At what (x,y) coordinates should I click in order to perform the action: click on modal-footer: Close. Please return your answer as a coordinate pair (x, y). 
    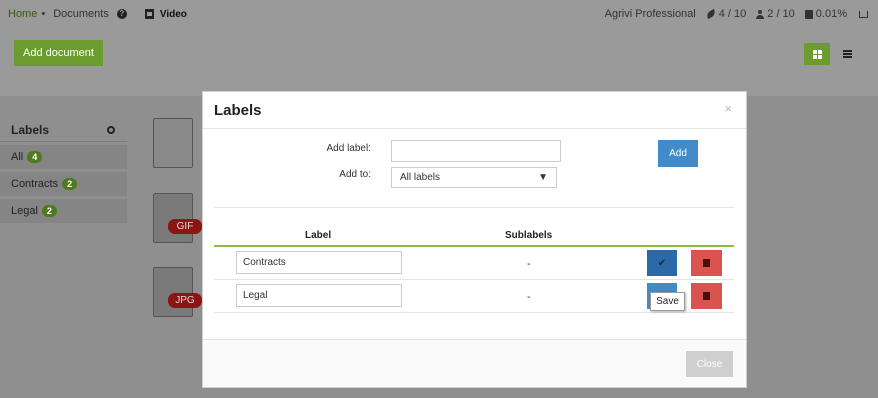
    Looking at the image, I should click on (474, 363).